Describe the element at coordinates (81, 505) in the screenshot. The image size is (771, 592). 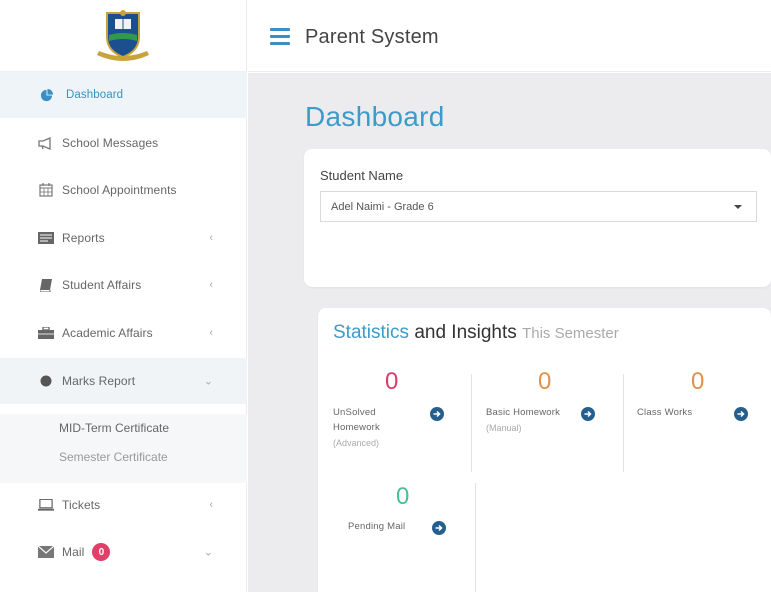
I see `sidebar-item-label: Tickets` at that location.